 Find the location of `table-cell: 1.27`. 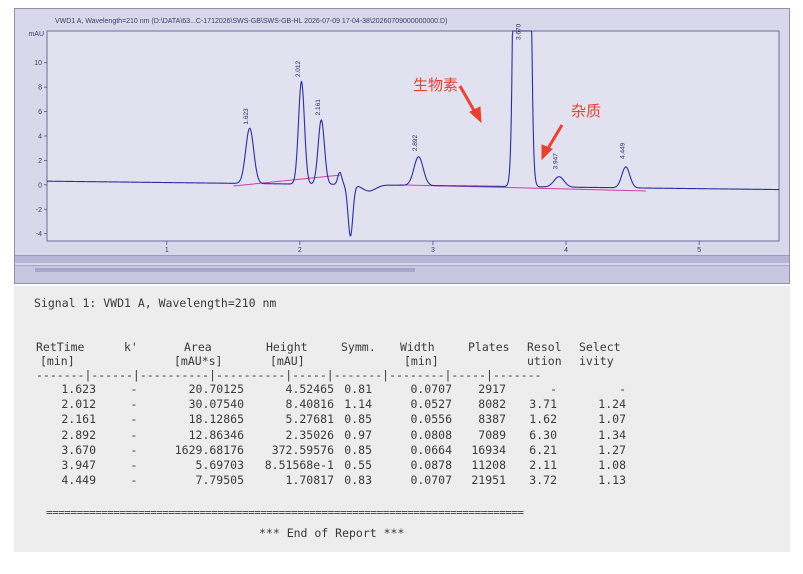

table-cell: 1.27 is located at coordinates (612, 449).